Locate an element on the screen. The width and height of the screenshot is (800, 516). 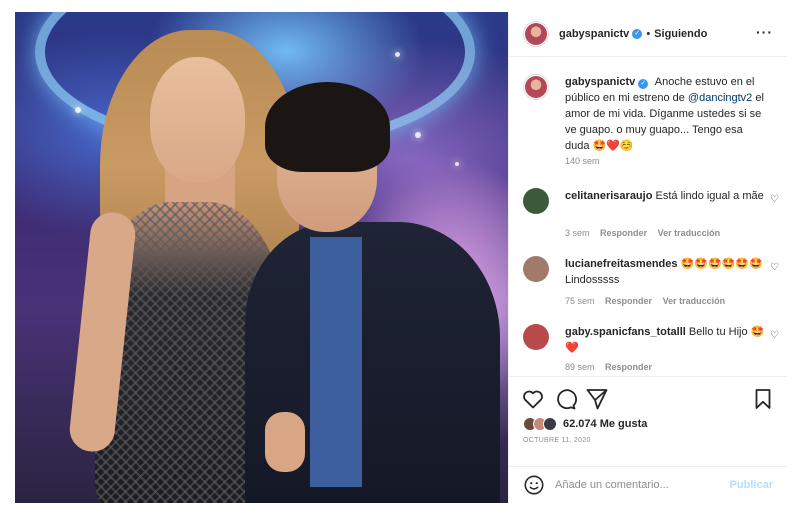
comment-meta: 75 sem Responder Ver traducción is located at coordinates (645, 301).